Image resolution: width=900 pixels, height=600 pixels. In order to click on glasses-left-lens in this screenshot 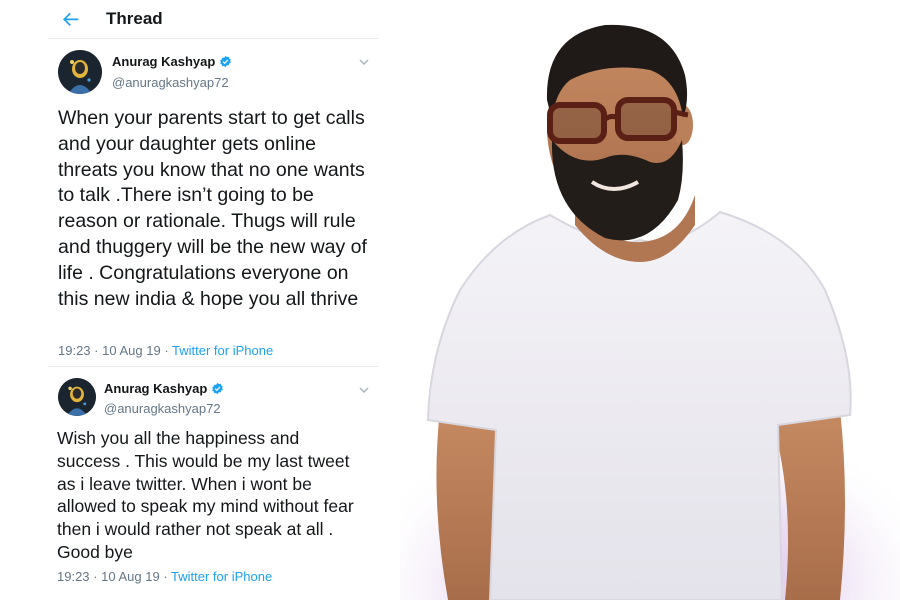, I will do `click(577, 123)`.